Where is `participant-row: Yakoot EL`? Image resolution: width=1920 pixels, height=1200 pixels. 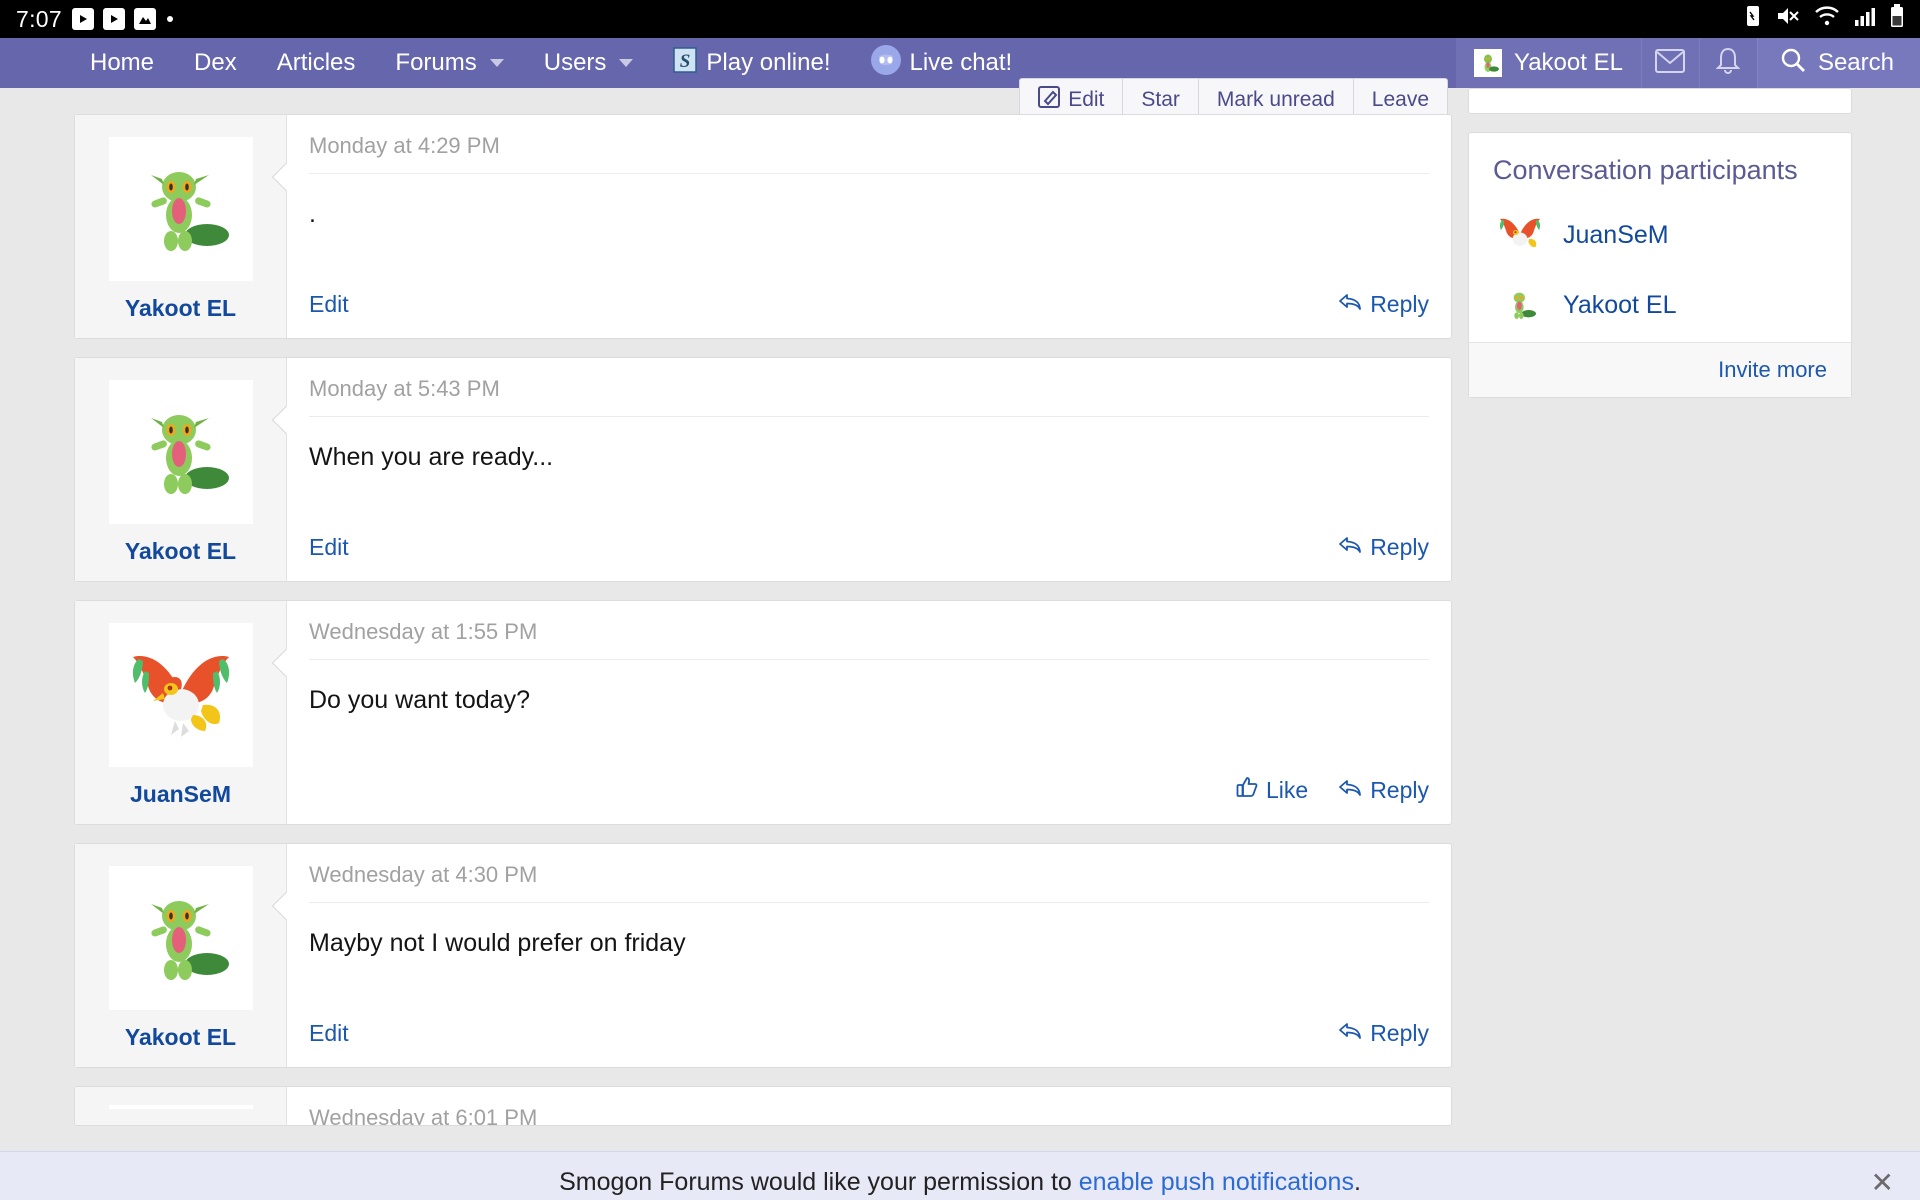
participant-row: Yakoot EL is located at coordinates (1660, 307).